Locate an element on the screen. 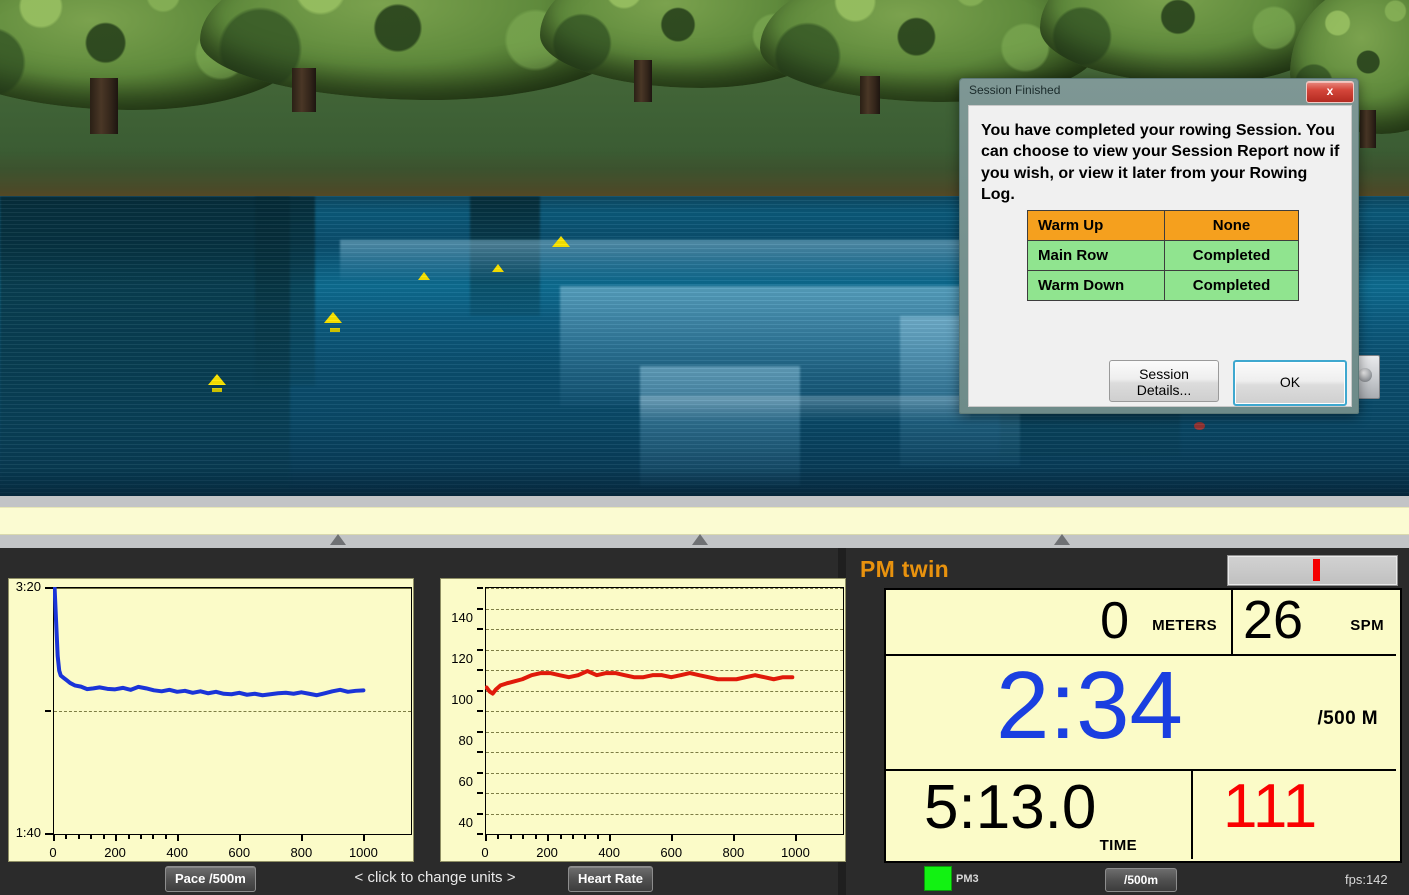 The height and width of the screenshot is (895, 1409). heart-rate-line-series is located at coordinates (640, 682).